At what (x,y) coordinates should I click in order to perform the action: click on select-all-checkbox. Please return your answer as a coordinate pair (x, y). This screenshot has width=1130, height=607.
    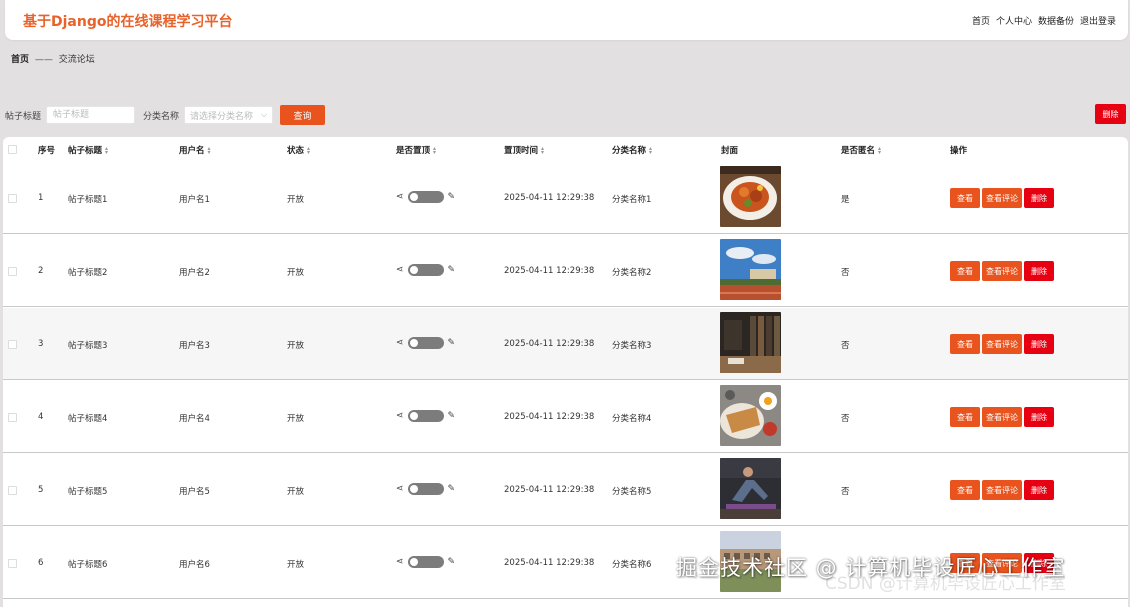
    Looking at the image, I should click on (12, 149).